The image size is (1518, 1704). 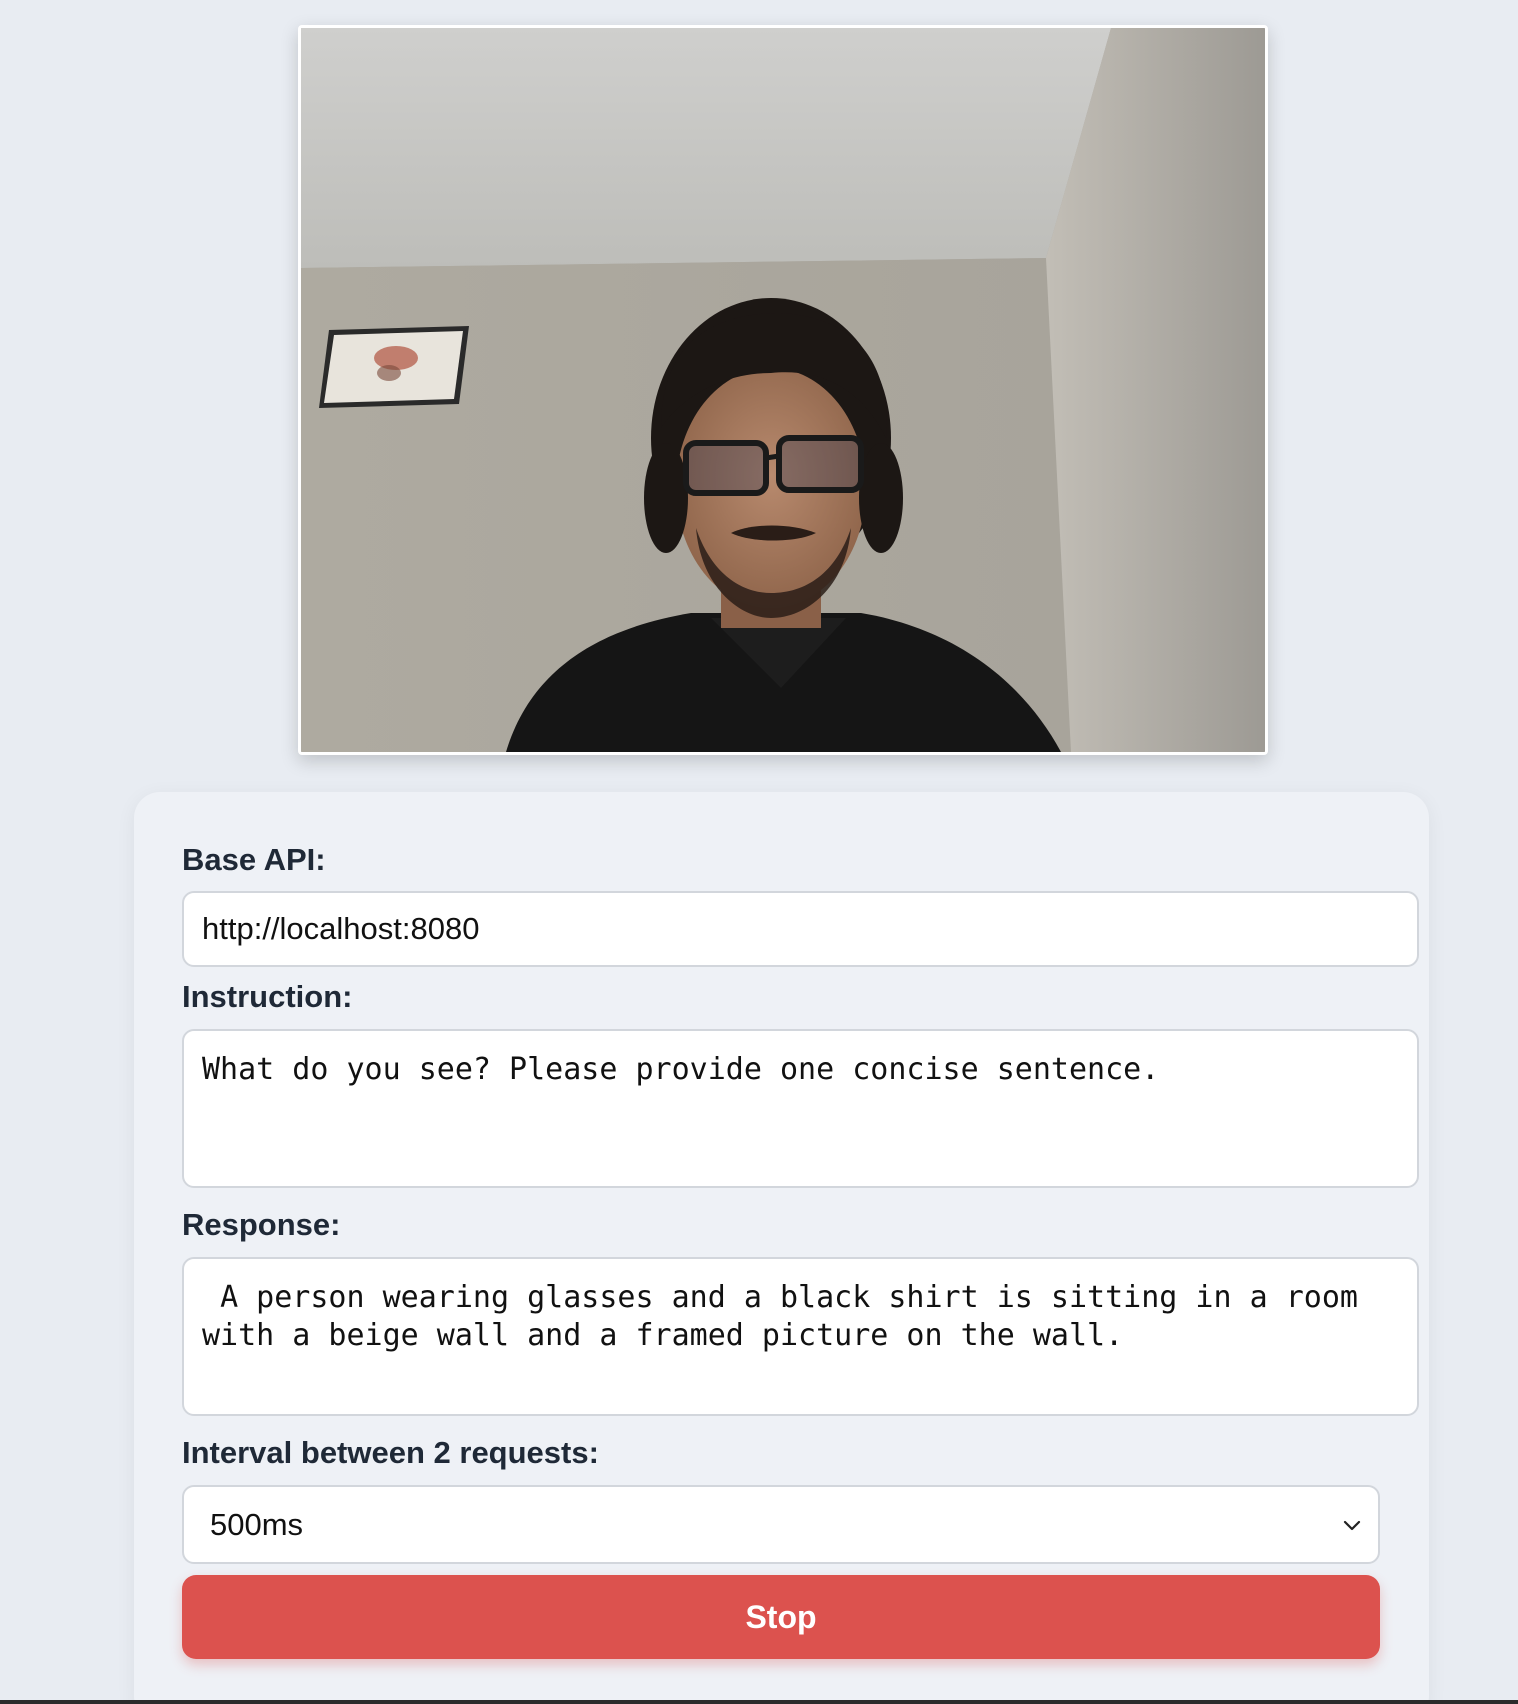 What do you see at coordinates (800, 929) in the screenshot?
I see `base-api-input: http://localhost:8080` at bounding box center [800, 929].